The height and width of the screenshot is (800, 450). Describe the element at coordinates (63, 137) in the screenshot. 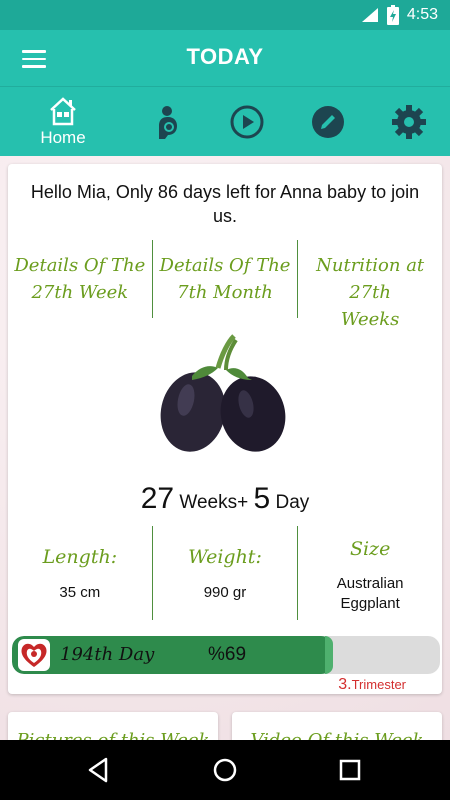

I see `tab-home-label: Home` at that location.